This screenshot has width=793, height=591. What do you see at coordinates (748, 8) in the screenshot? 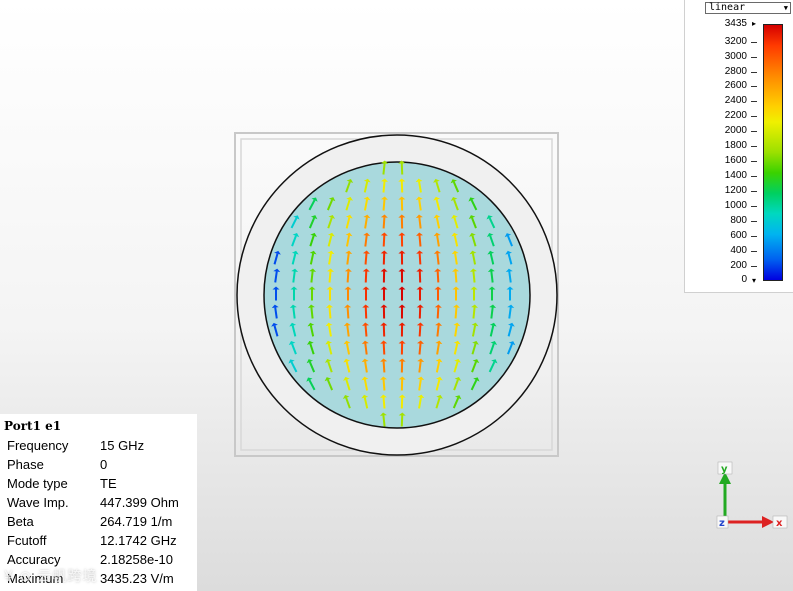
I see `scale-mode-dropdown: linear ▼` at bounding box center [748, 8].